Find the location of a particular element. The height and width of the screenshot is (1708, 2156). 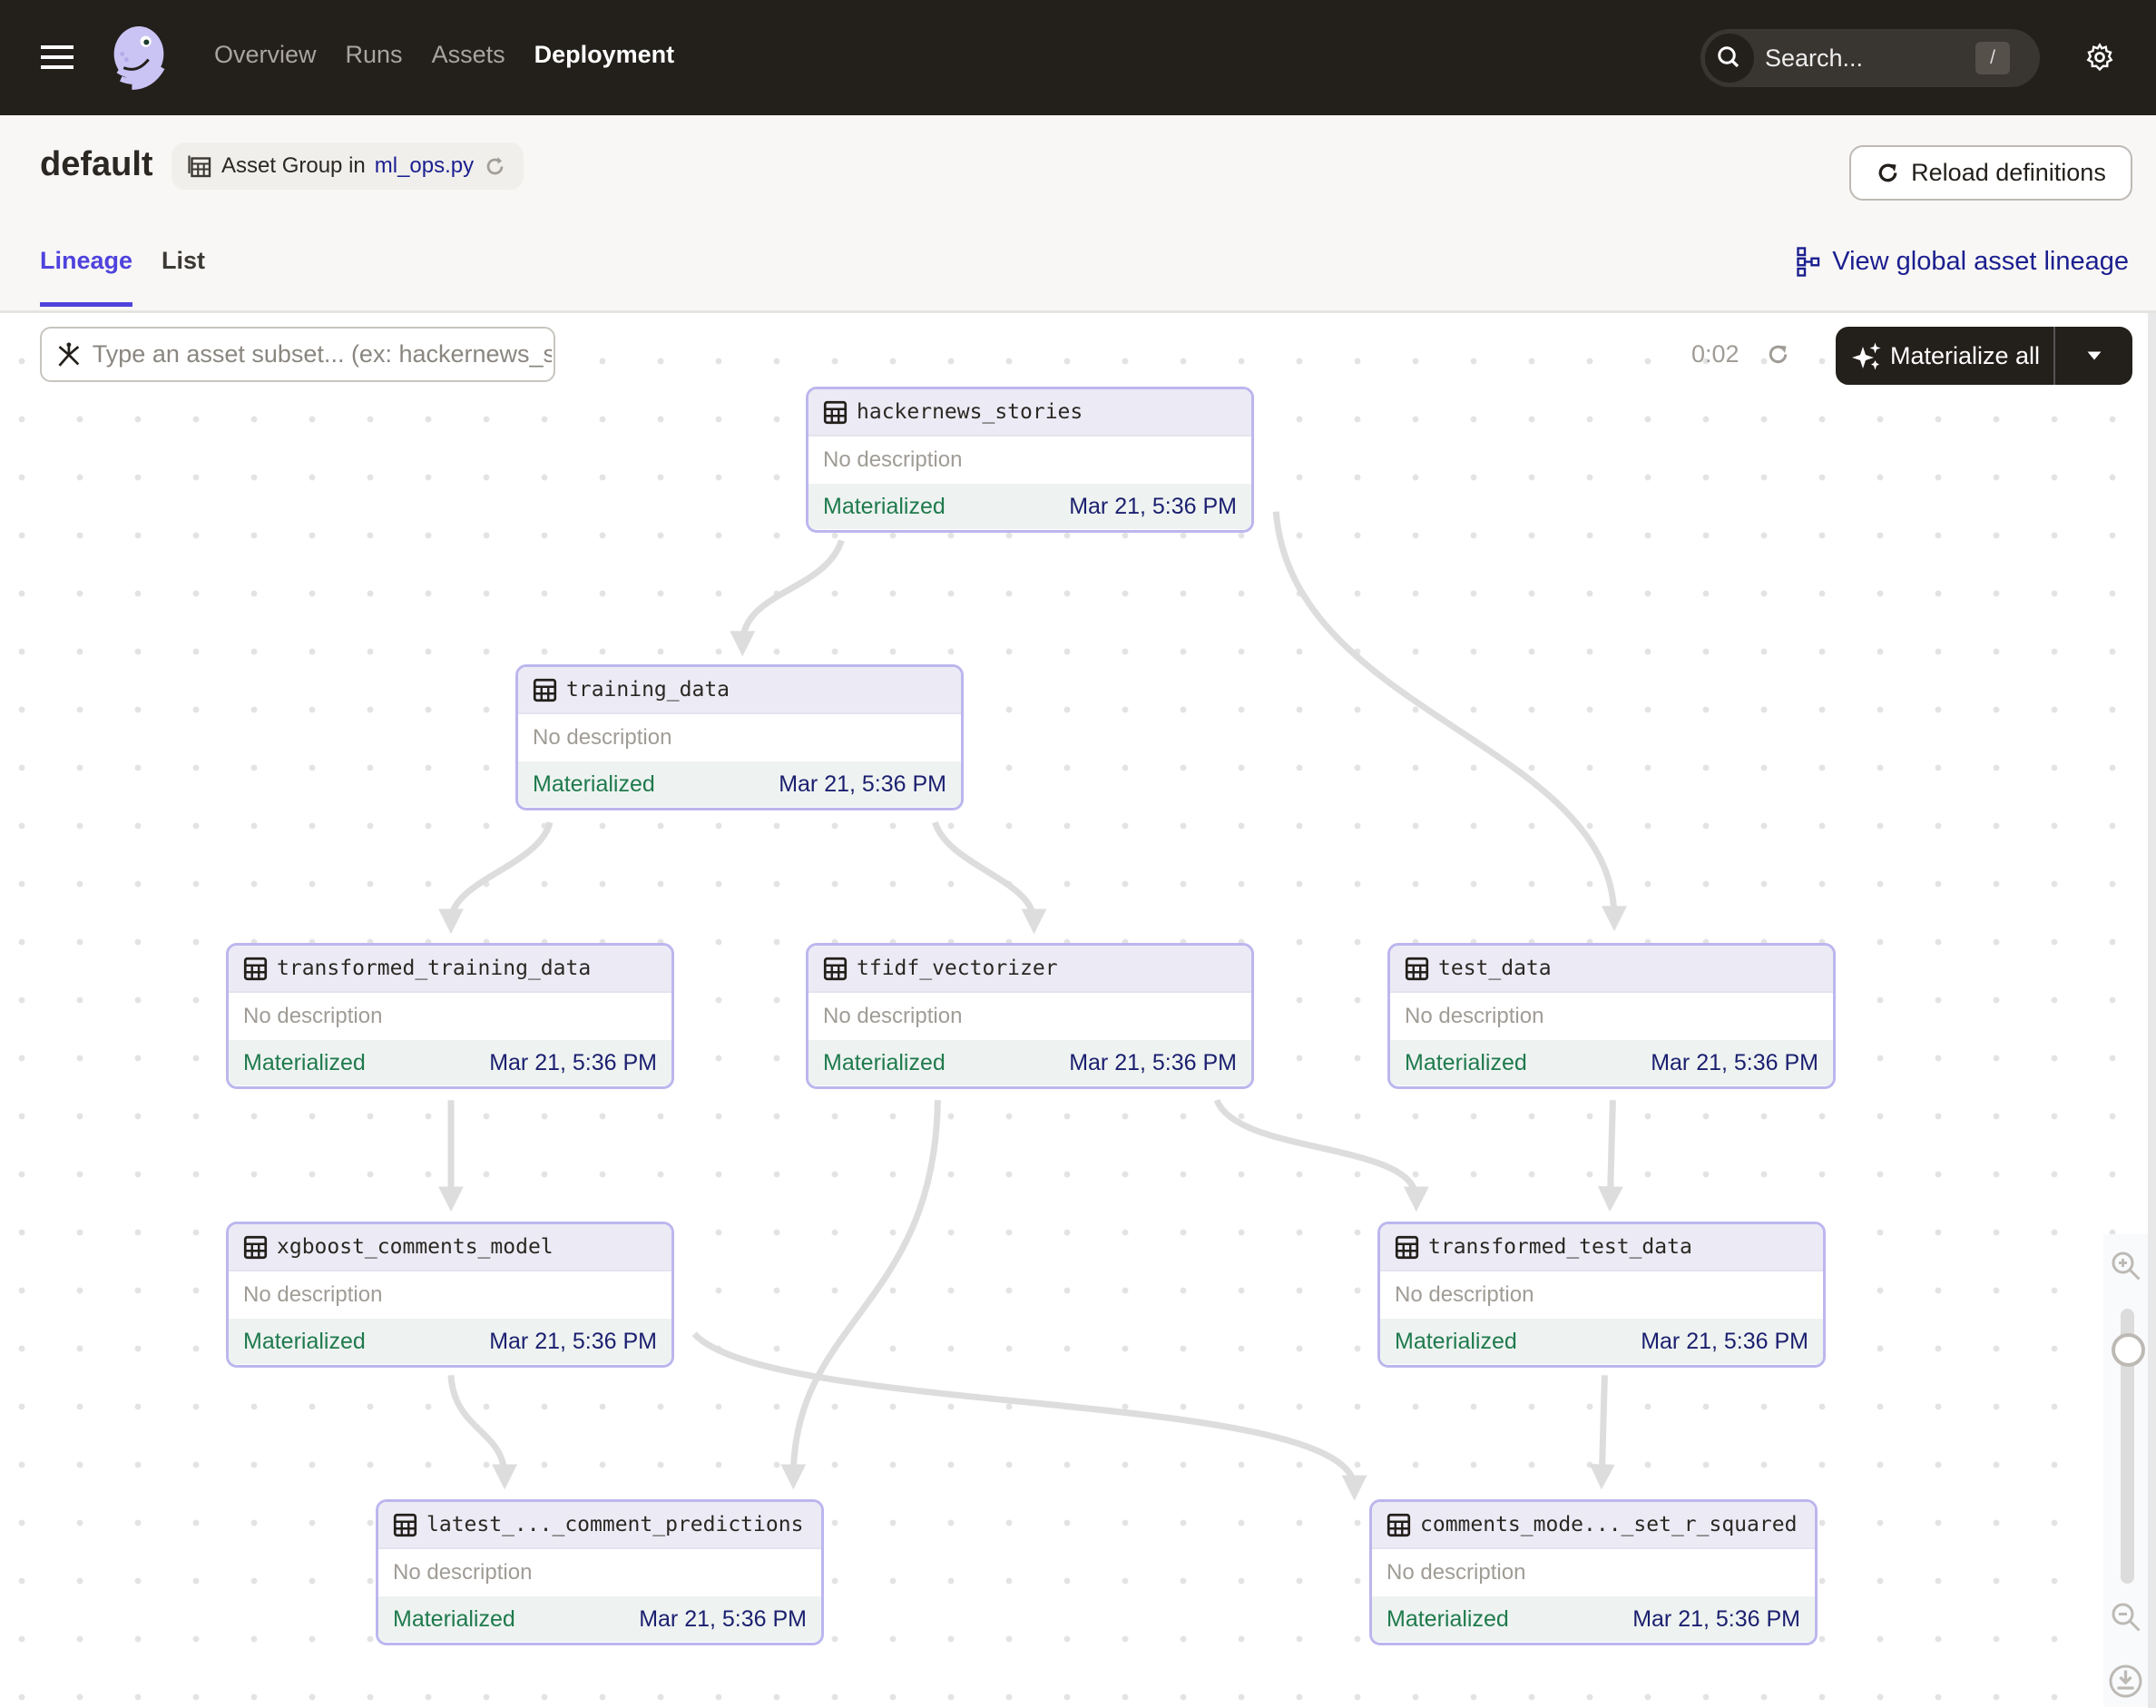

asset-name: transformed_test_data is located at coordinates (1560, 1247).